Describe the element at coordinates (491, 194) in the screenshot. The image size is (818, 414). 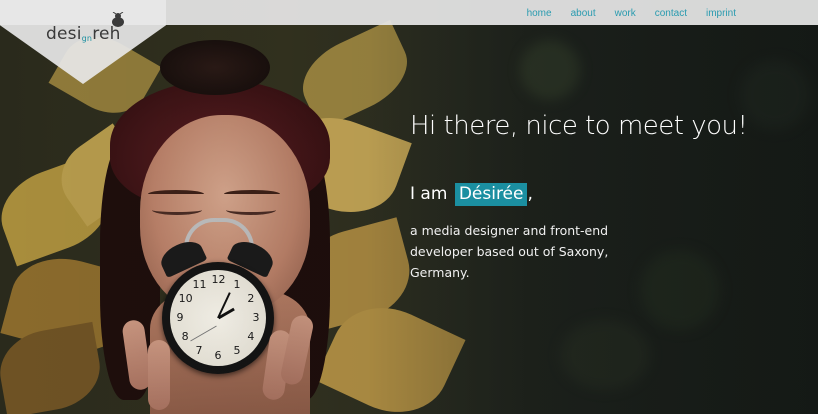
I see `name-highlight: Désirée` at that location.